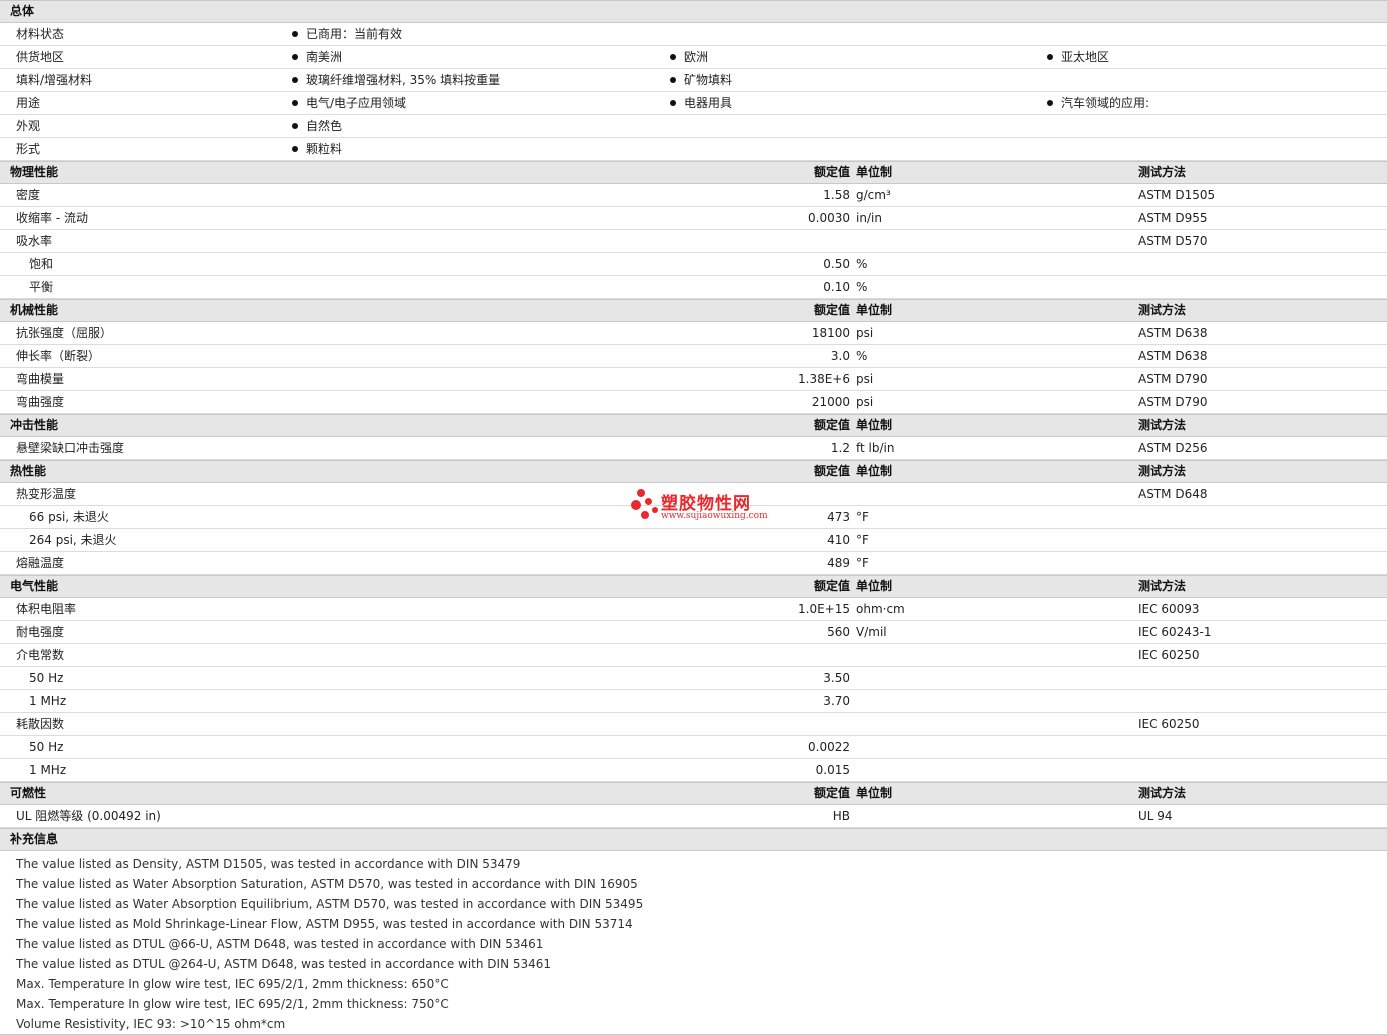  I want to click on table-row: 悬壁梁缺口冲击强度 1.2 ft lb/in ASTM D256, so click(693, 448).